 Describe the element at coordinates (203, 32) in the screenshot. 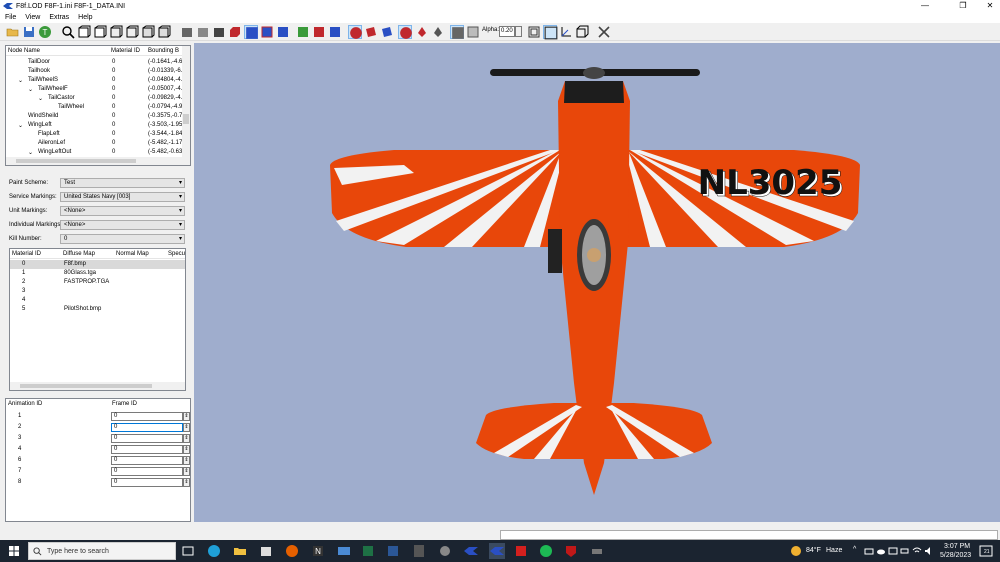

I see `shade-smooth-icon` at that location.